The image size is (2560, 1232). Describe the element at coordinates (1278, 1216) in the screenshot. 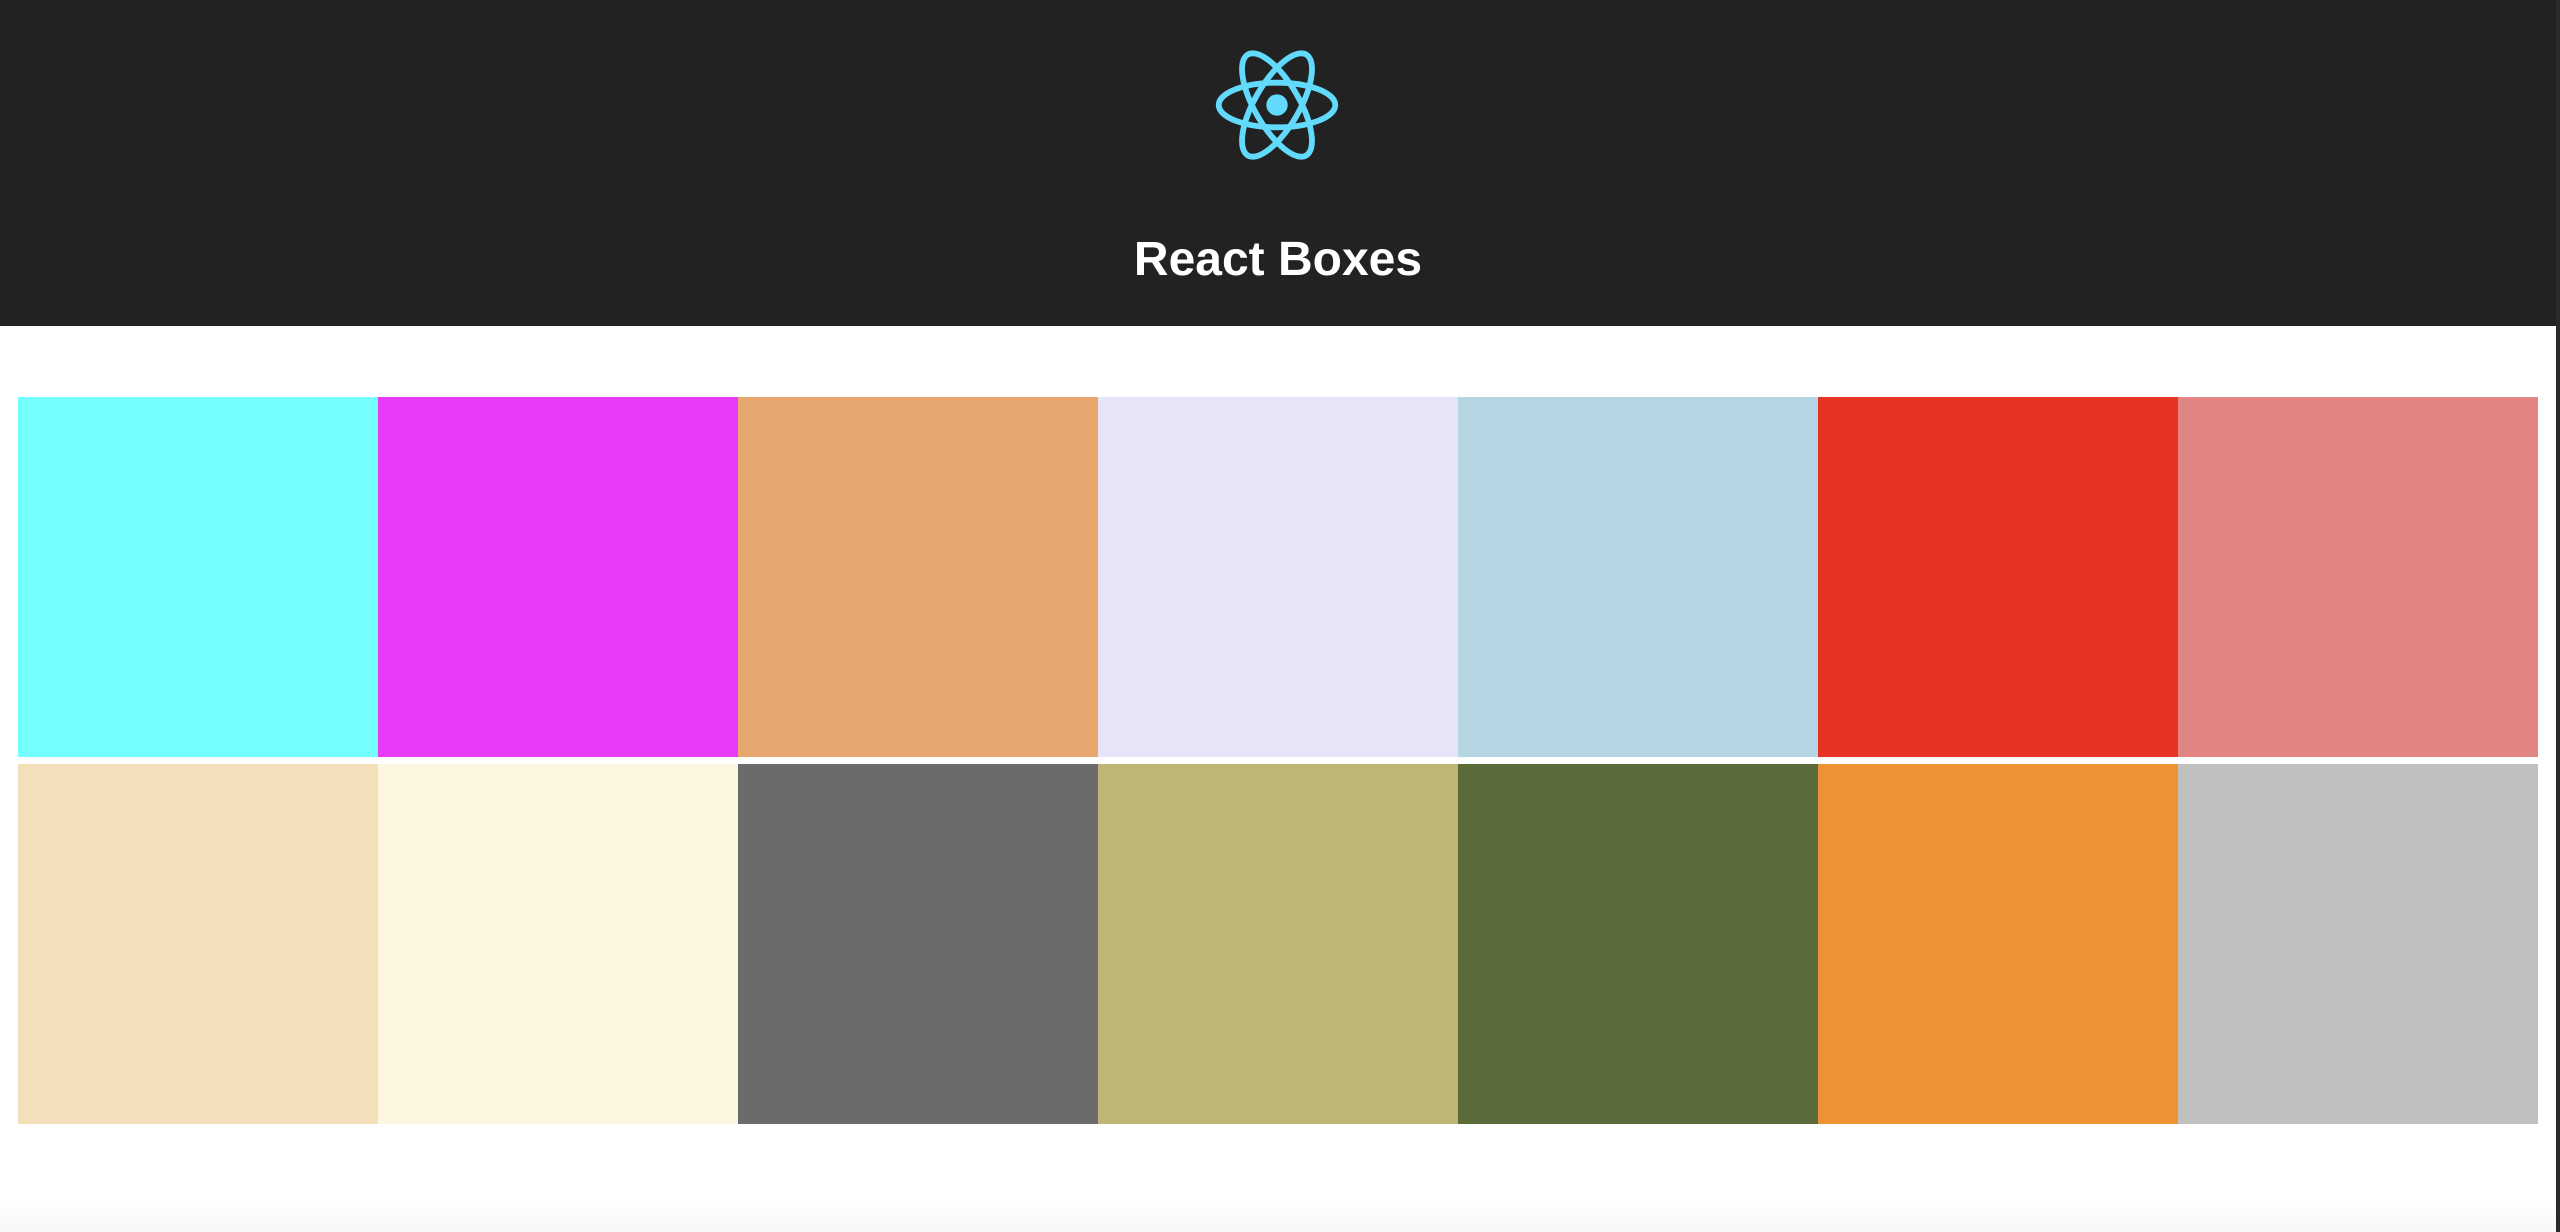

I see `page-bottom-shadow` at that location.